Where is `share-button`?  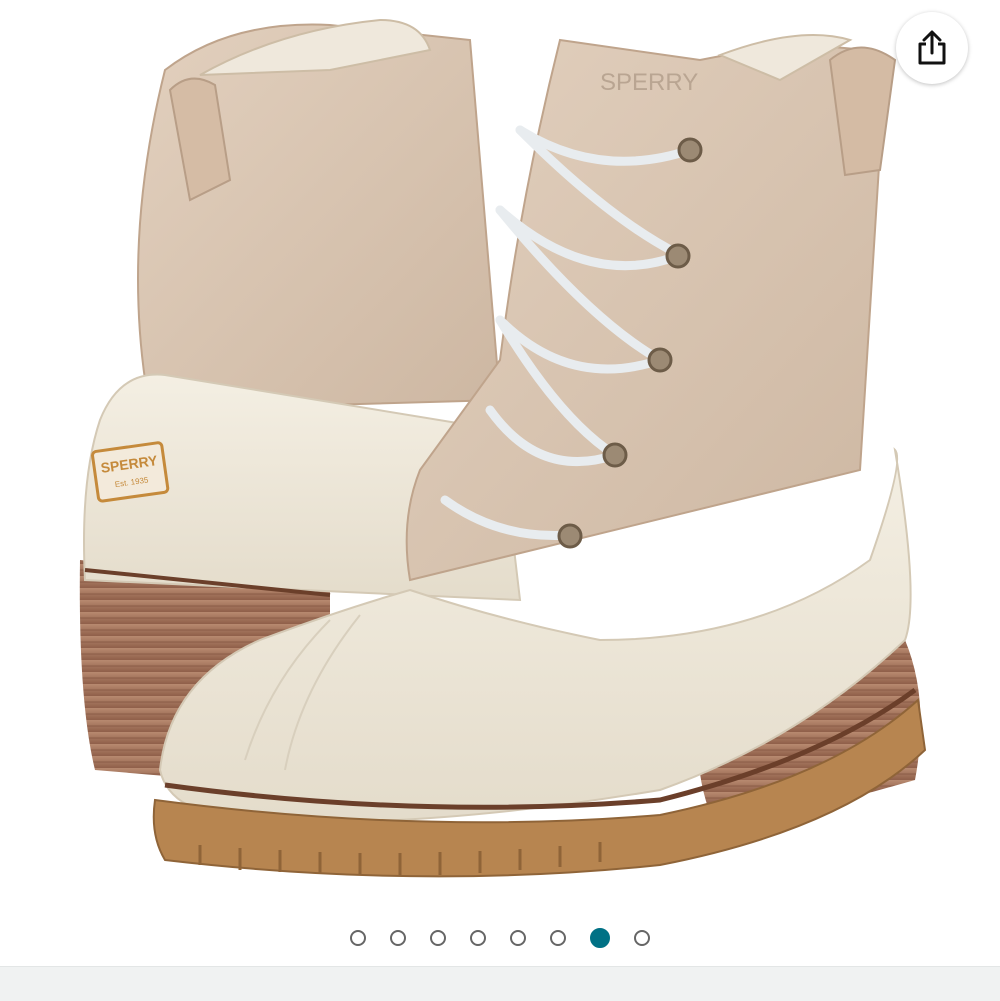
share-button is located at coordinates (932, 48).